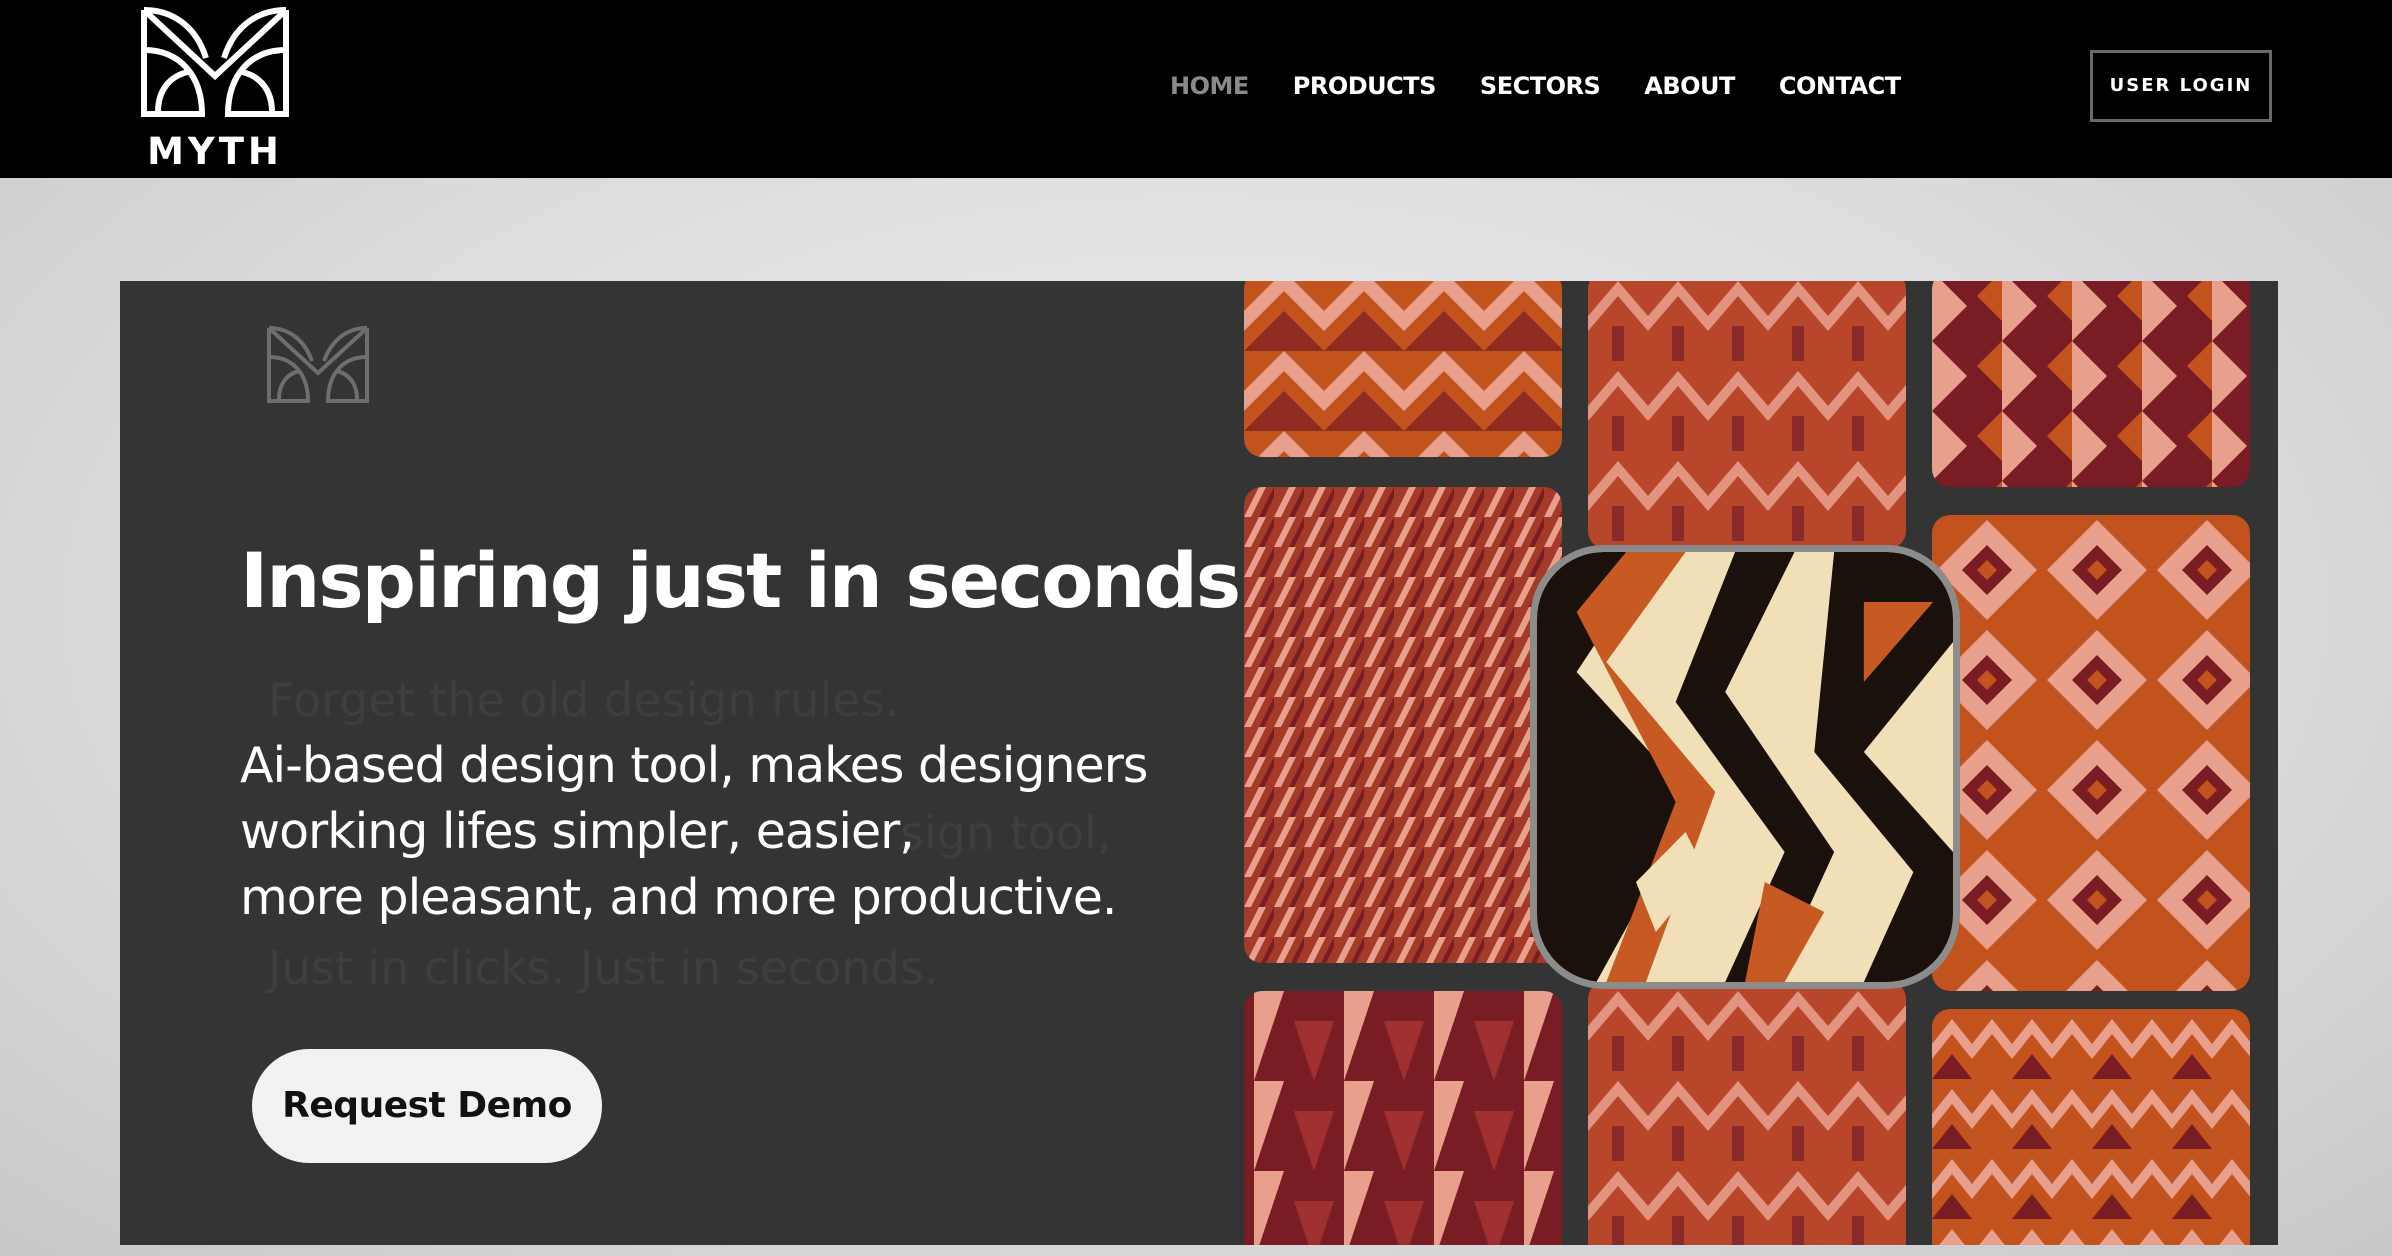 The height and width of the screenshot is (1256, 2392). What do you see at coordinates (1209, 86) in the screenshot?
I see `nav-home: HOME` at bounding box center [1209, 86].